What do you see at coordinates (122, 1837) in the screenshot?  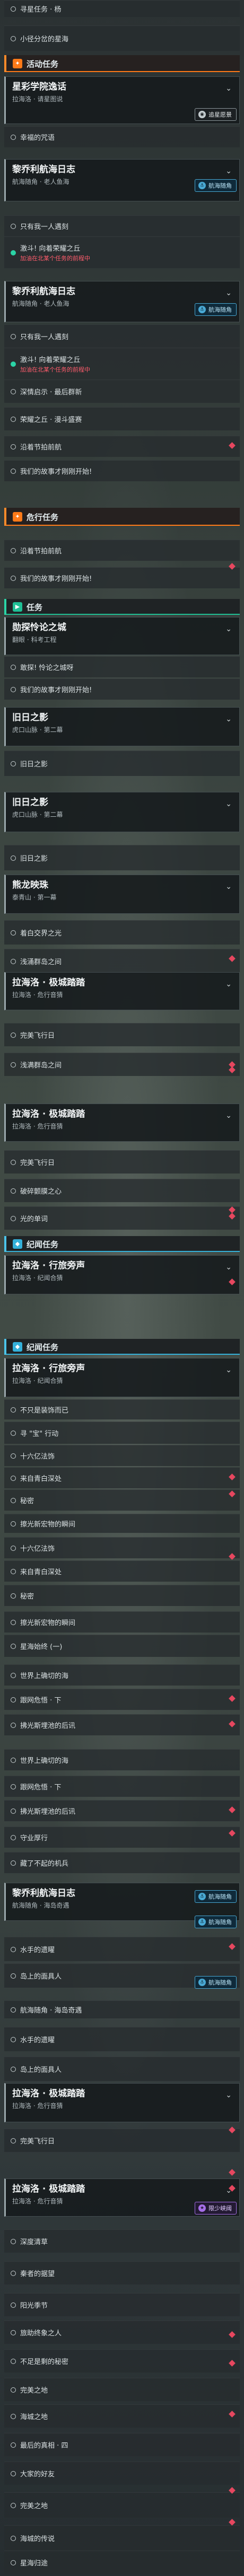 I see `quest-step: 守业厚行` at bounding box center [122, 1837].